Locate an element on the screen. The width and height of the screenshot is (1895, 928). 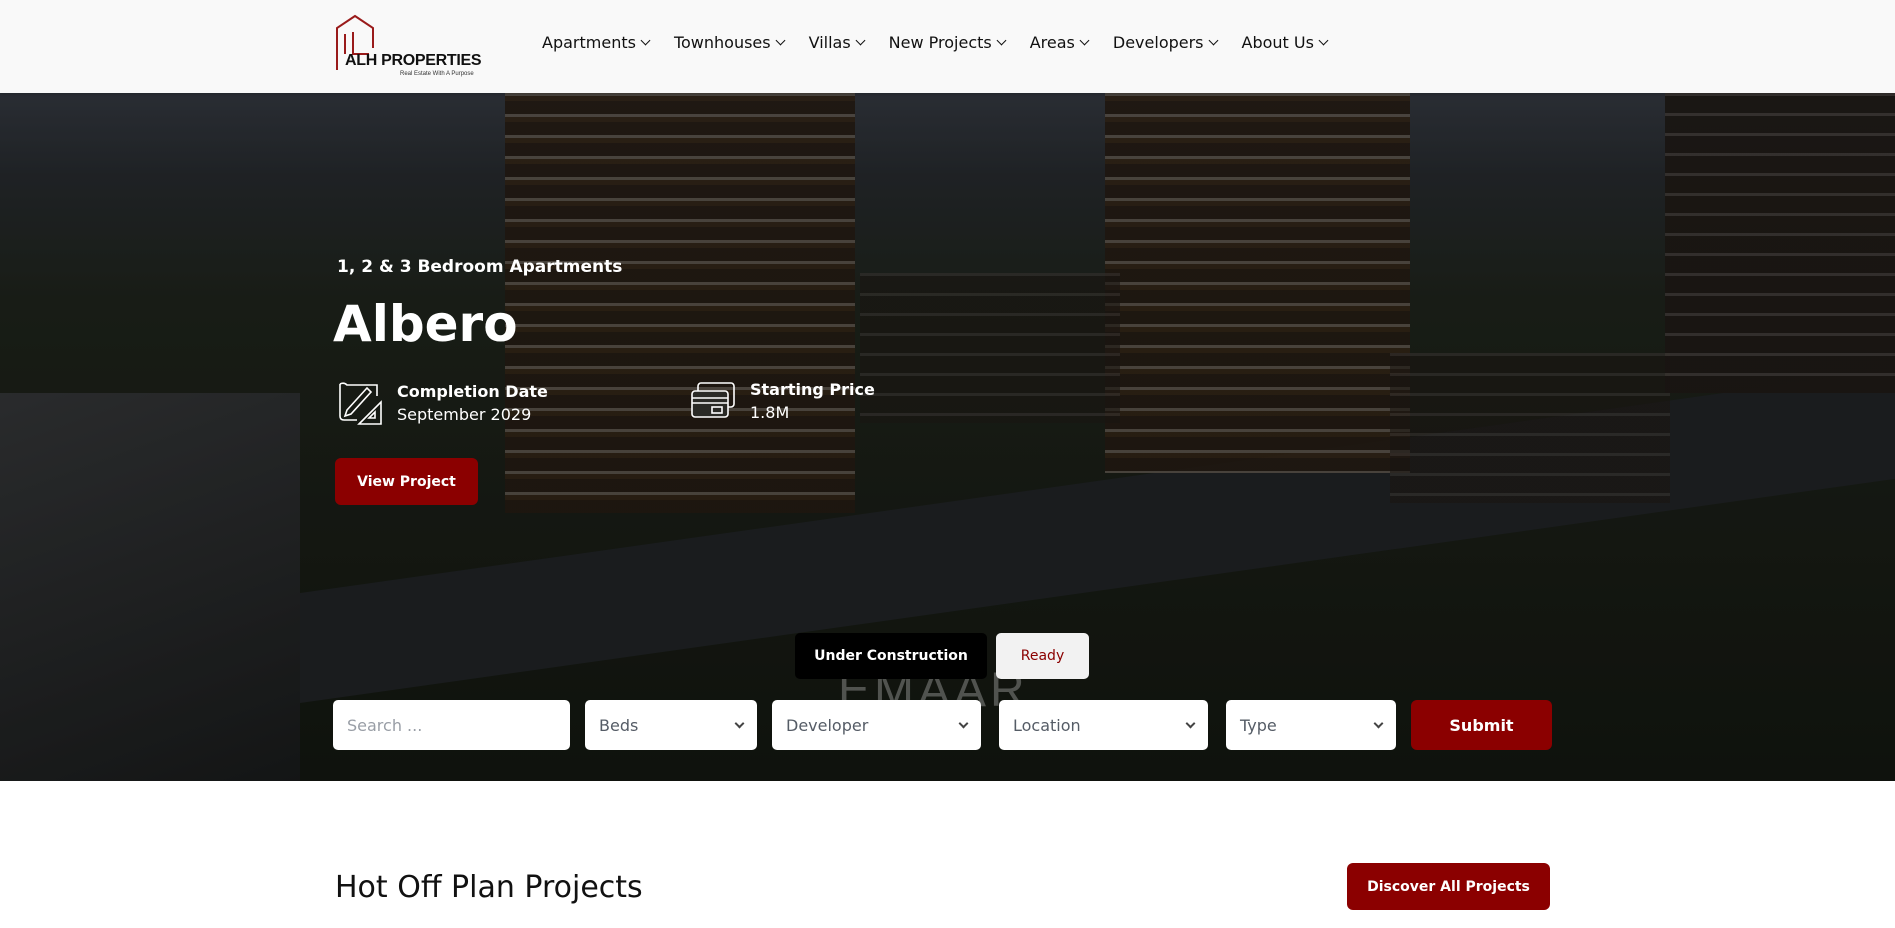
beds-value: Beds is located at coordinates (619, 725).